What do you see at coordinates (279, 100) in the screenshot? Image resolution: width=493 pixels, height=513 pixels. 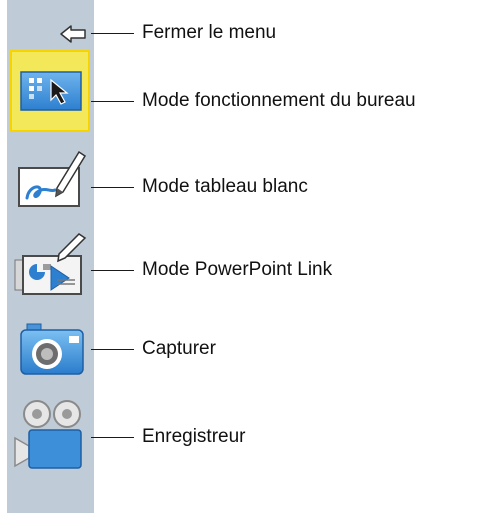 I see `desktop-mode-label: Mode fonctionnement du bureau` at bounding box center [279, 100].